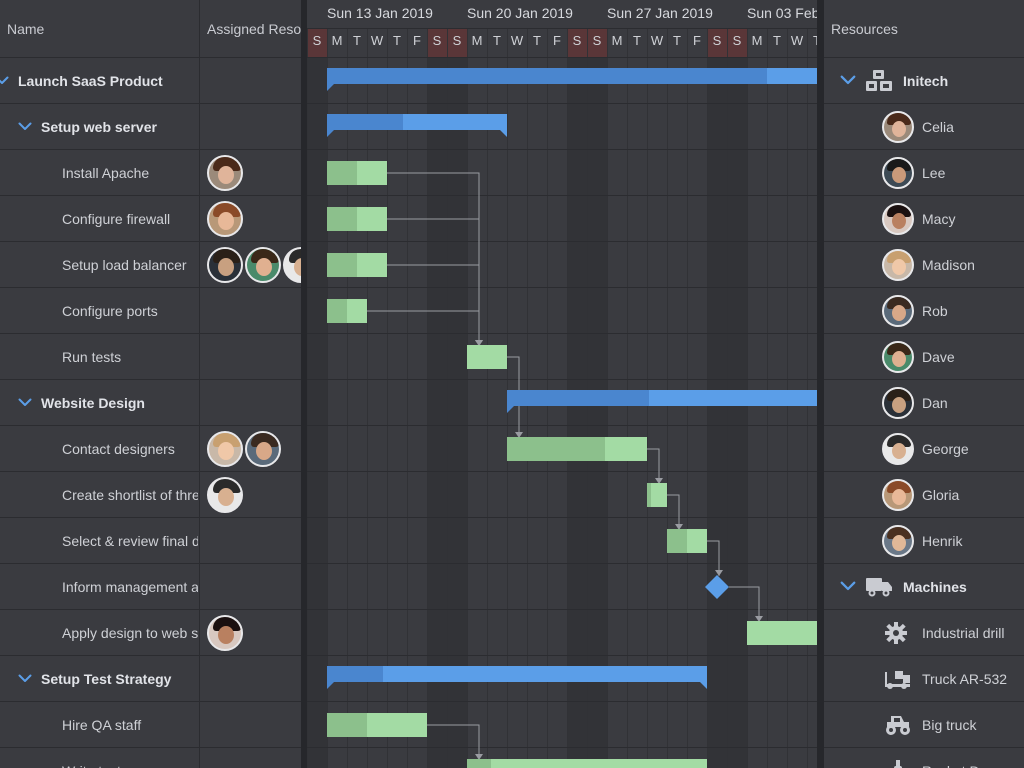 The height and width of the screenshot is (768, 1024). Describe the element at coordinates (150, 311) in the screenshot. I see `task-row: Configure ports` at that location.